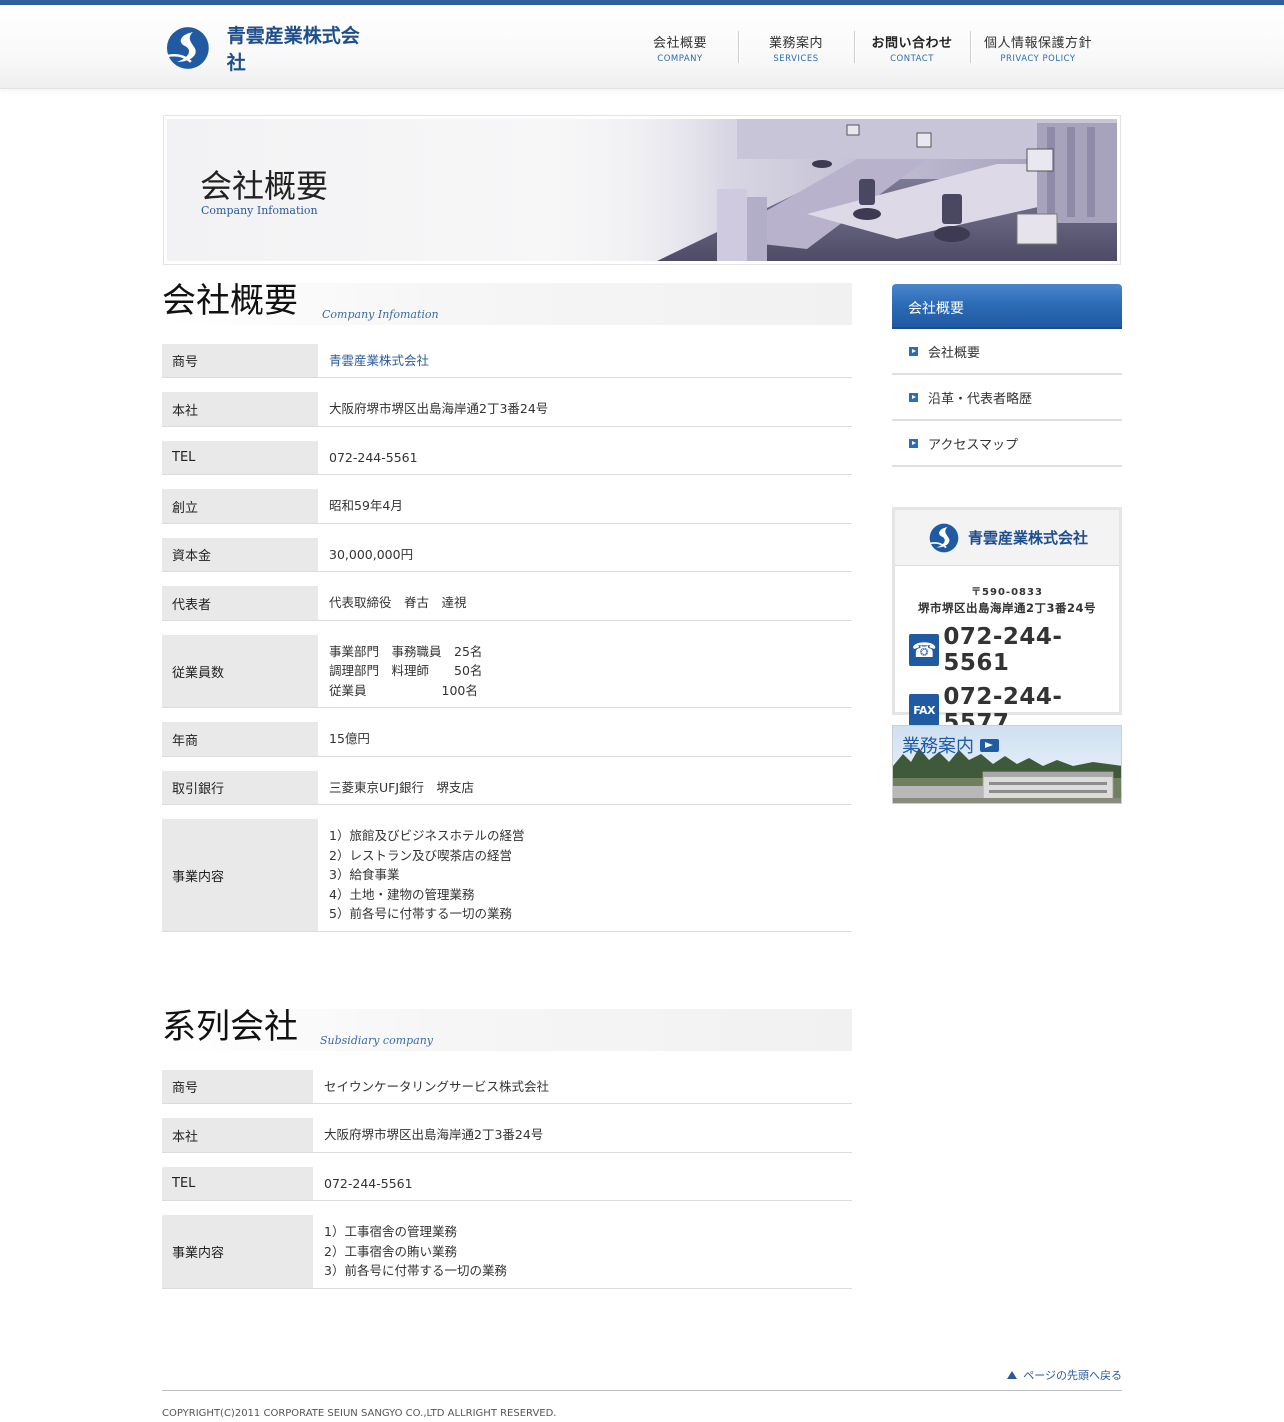 This screenshot has height=1422, width=1284. What do you see at coordinates (1006, 608) in the screenshot?
I see `address: 堺市堺区出島海岸通2丁3番24号` at bounding box center [1006, 608].